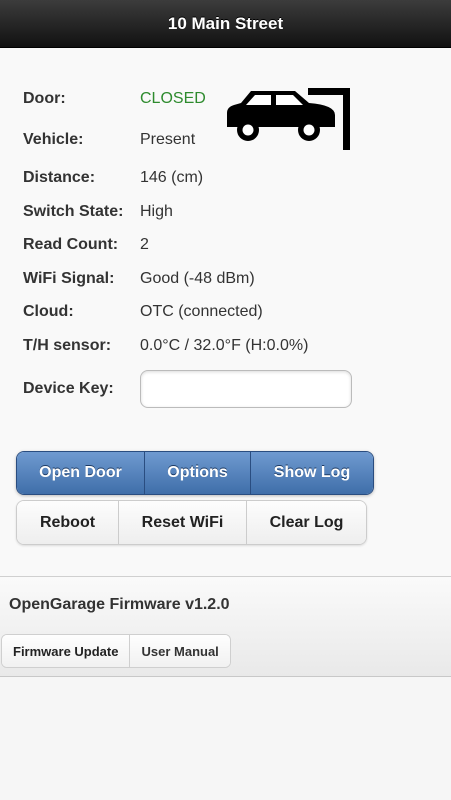  Describe the element at coordinates (48, 311) in the screenshot. I see `cloud-label: Cloud:` at that location.